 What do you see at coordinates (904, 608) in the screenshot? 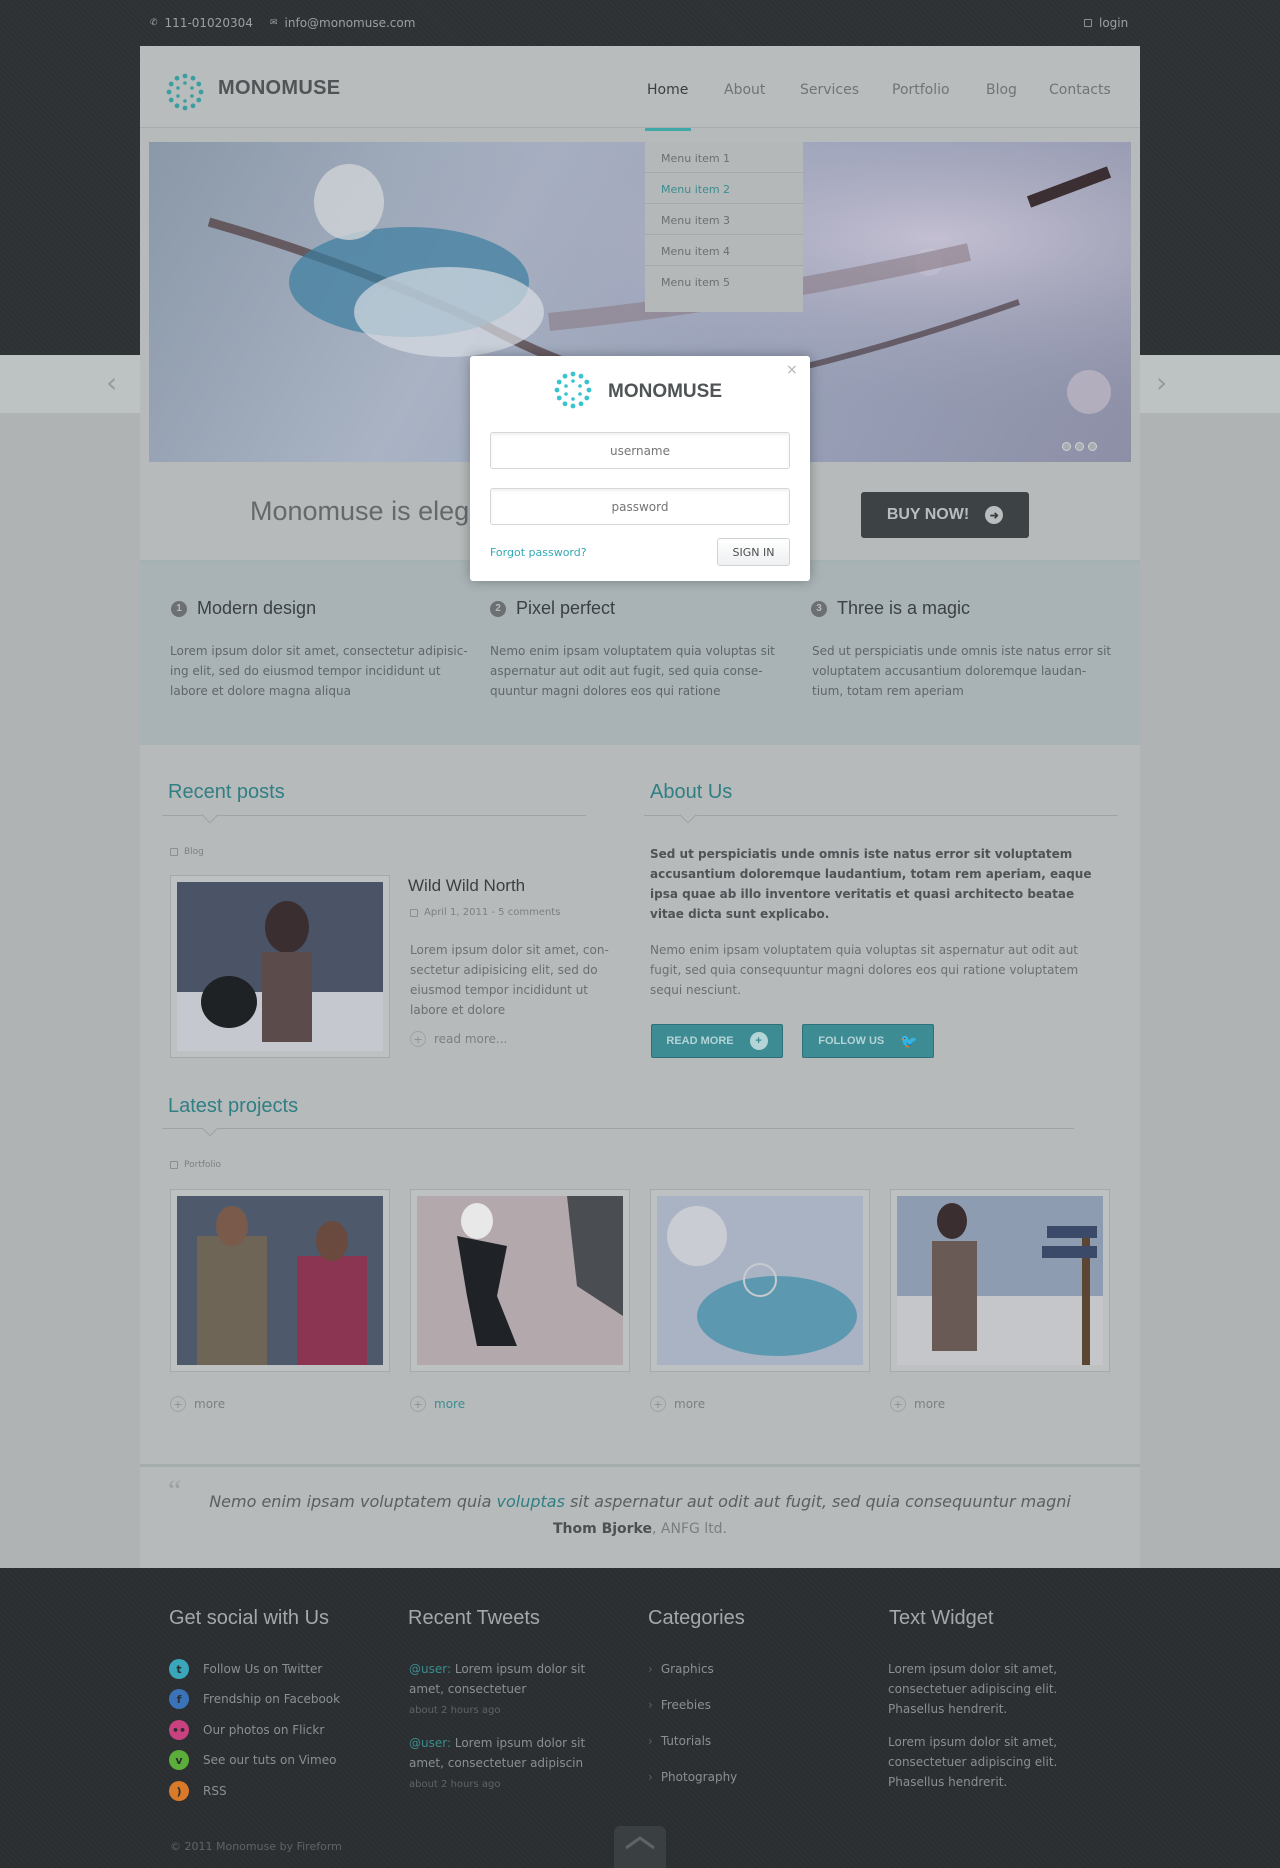
I see `feature-title-text: Three is a magic` at bounding box center [904, 608].